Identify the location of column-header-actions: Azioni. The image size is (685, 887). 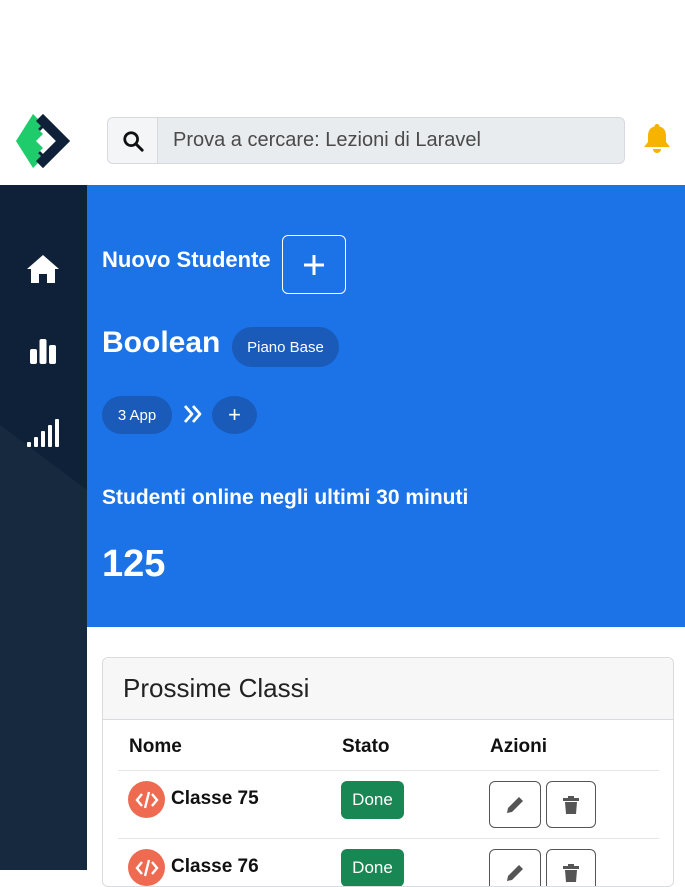
(518, 746).